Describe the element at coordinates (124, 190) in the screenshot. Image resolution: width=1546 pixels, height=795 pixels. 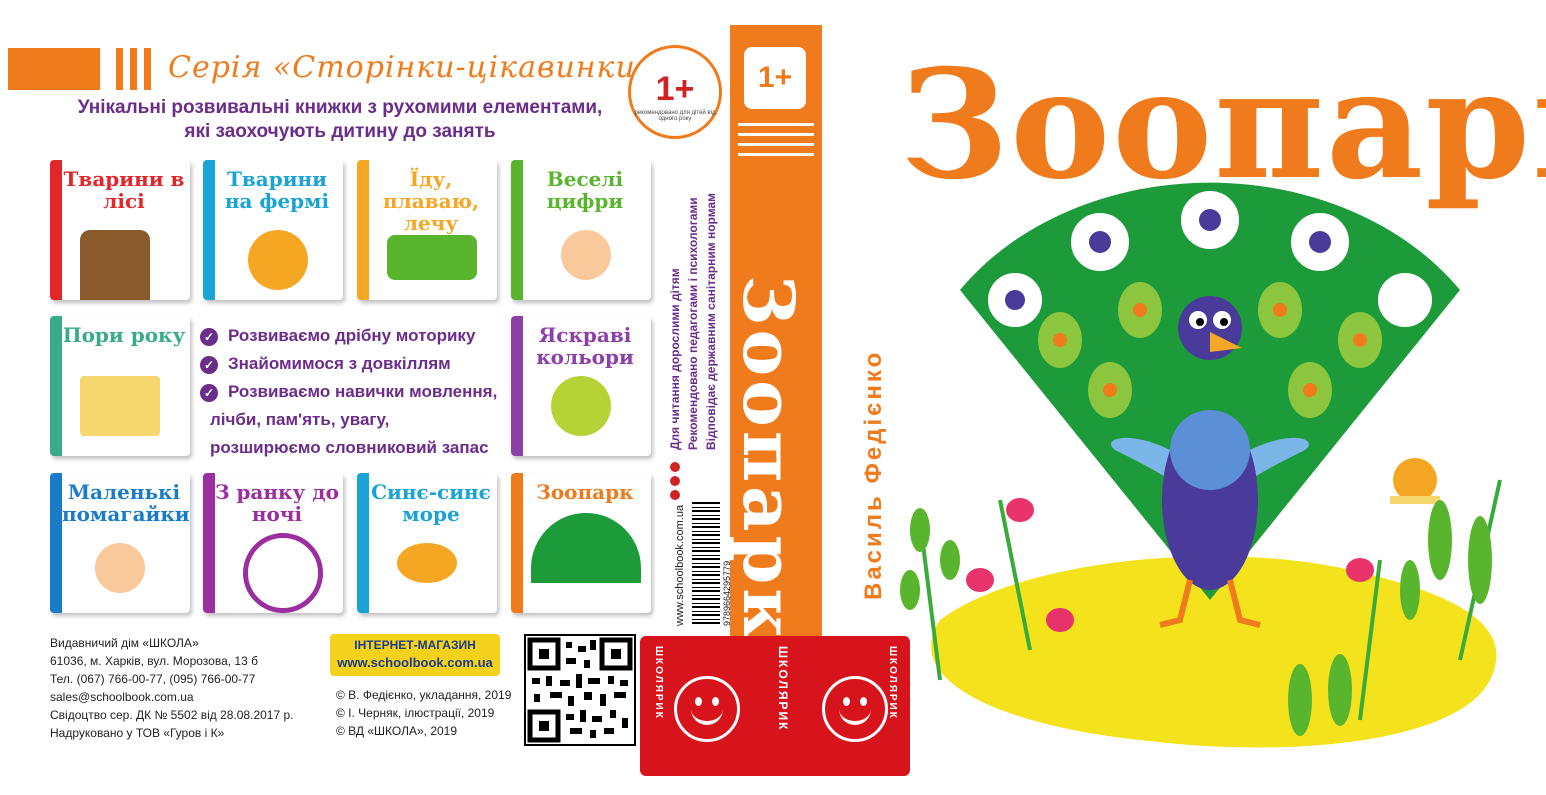
I see `book-title: Тварини в лісі` at that location.